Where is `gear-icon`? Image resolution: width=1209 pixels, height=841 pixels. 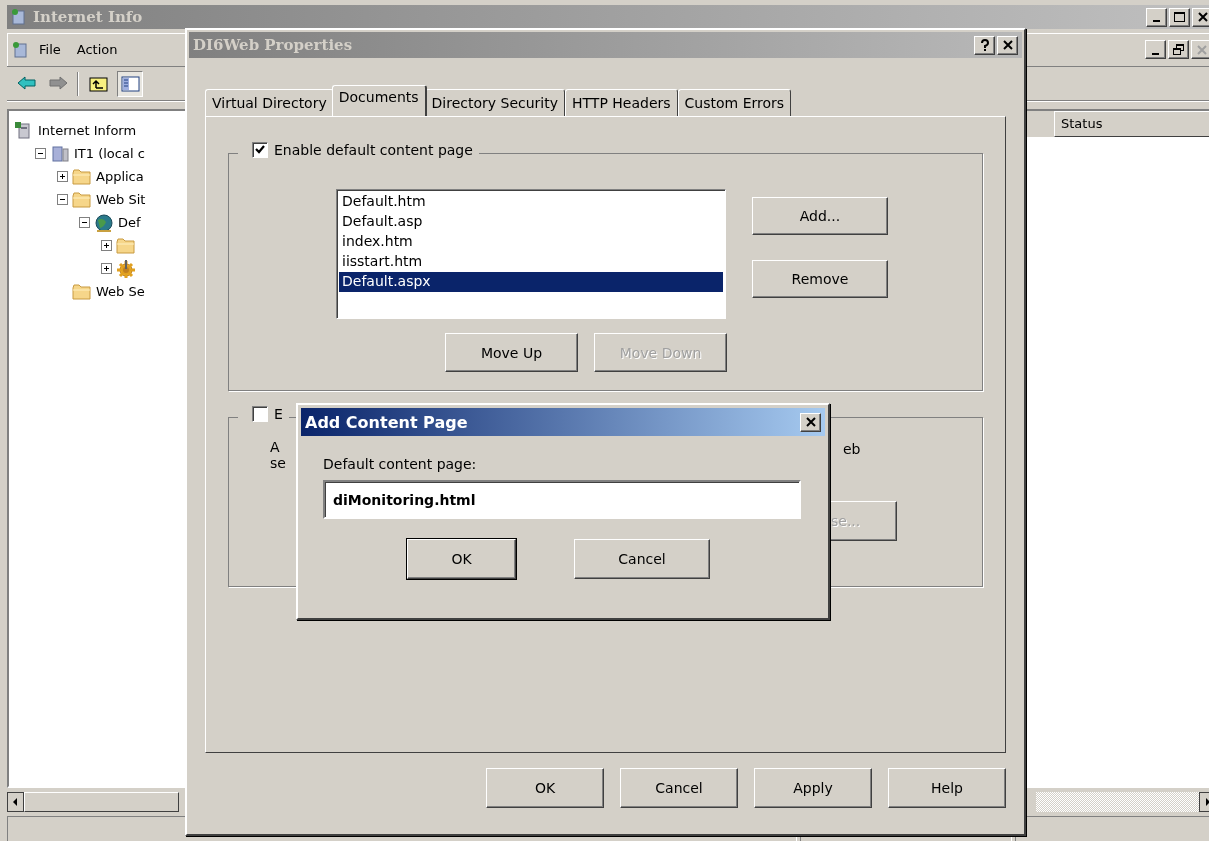 gear-icon is located at coordinates (126, 268).